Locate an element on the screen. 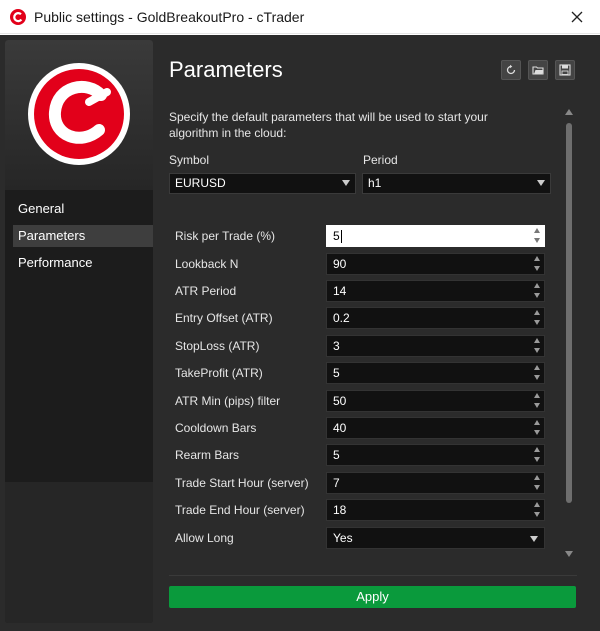 The width and height of the screenshot is (600, 631). param-label: Cooldown Bars is located at coordinates (216, 428).